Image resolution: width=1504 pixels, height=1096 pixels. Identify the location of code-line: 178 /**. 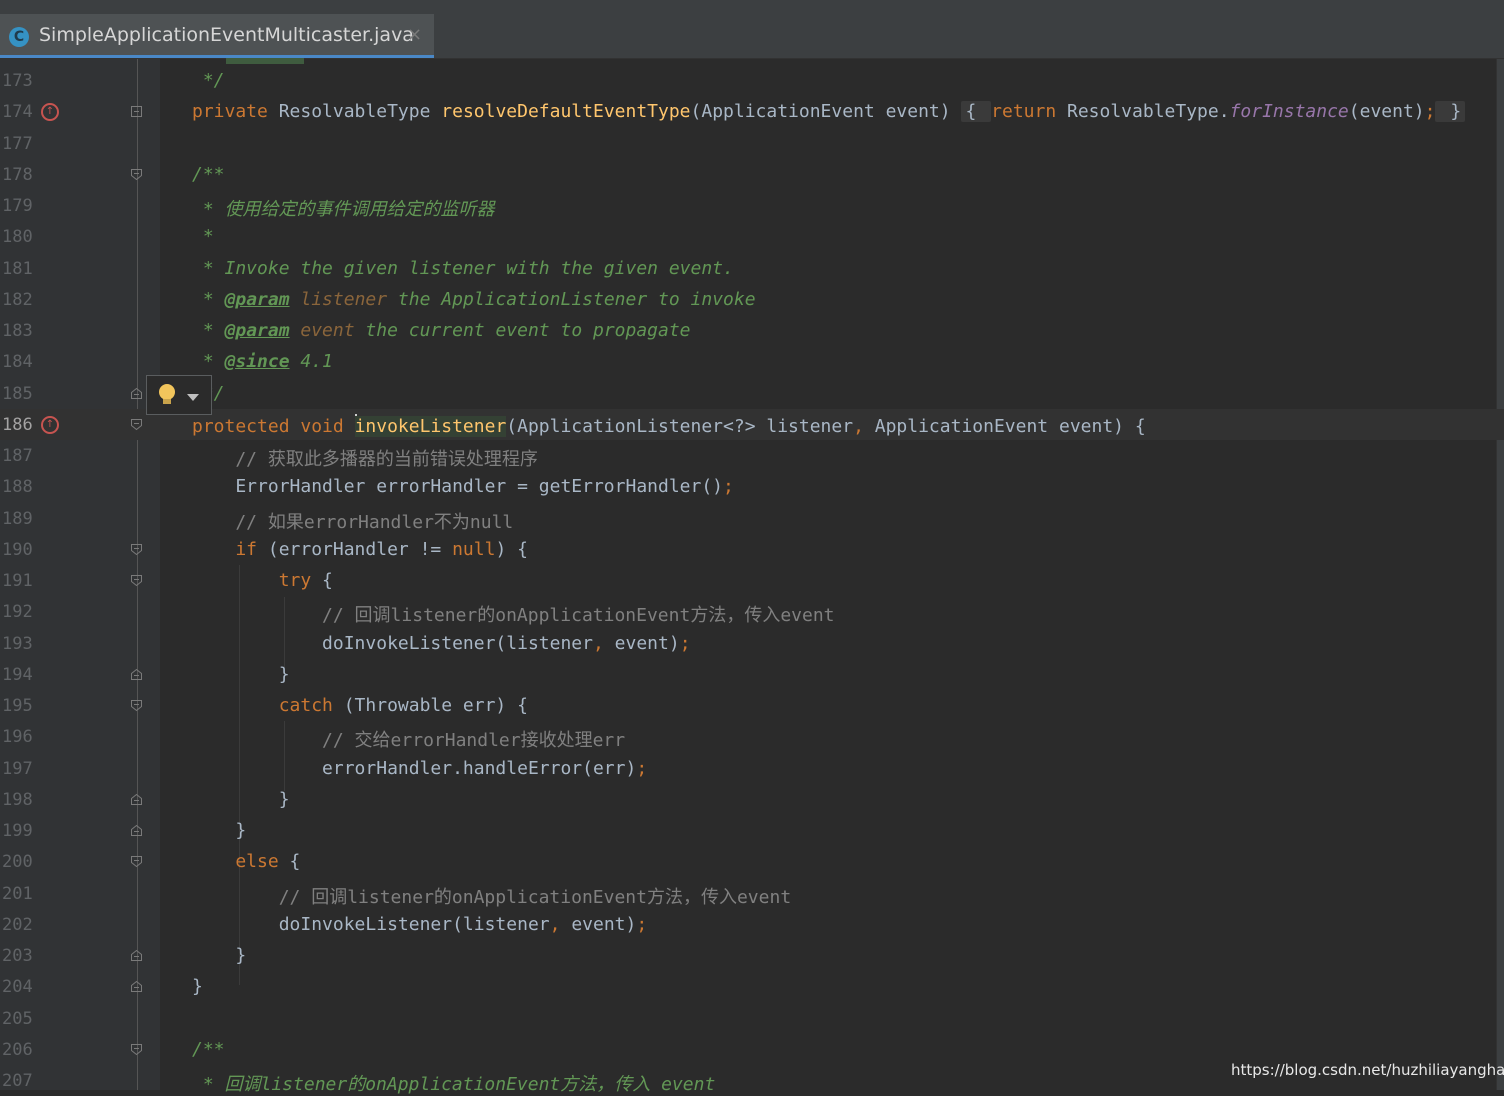
(752, 174).